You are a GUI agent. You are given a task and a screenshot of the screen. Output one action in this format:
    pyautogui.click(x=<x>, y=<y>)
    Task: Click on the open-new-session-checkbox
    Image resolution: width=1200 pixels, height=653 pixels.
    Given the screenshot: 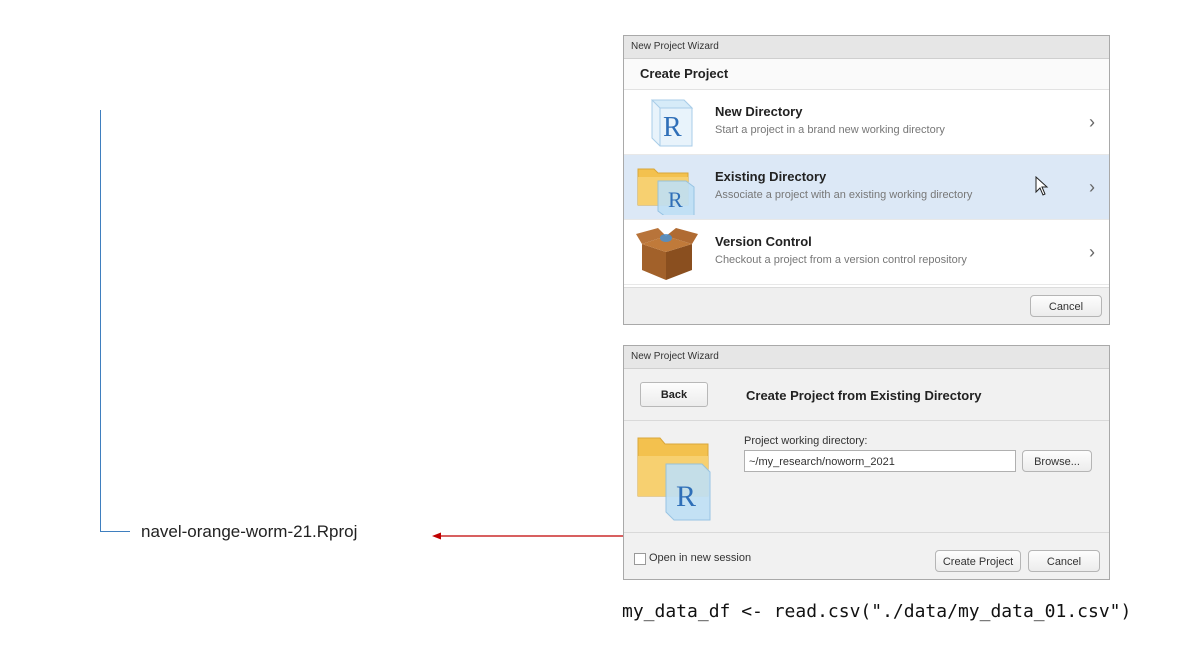 What is the action you would take?
    pyautogui.click(x=640, y=559)
    